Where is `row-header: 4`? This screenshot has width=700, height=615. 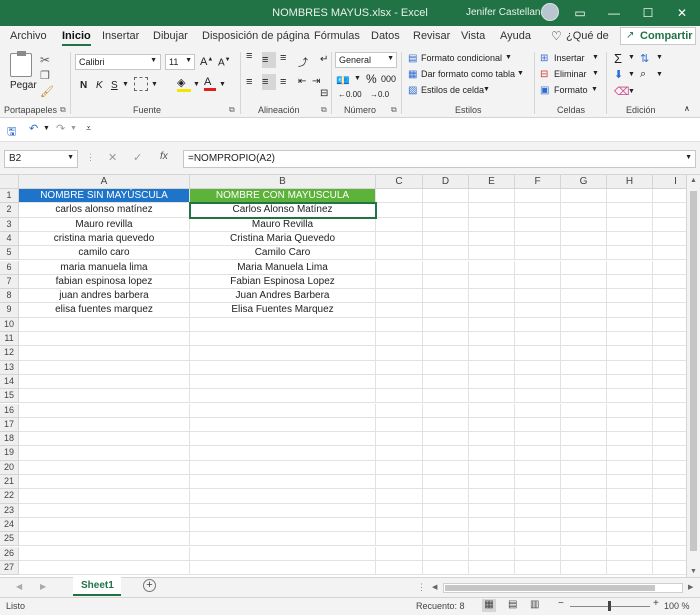 row-header: 4 is located at coordinates (9, 239).